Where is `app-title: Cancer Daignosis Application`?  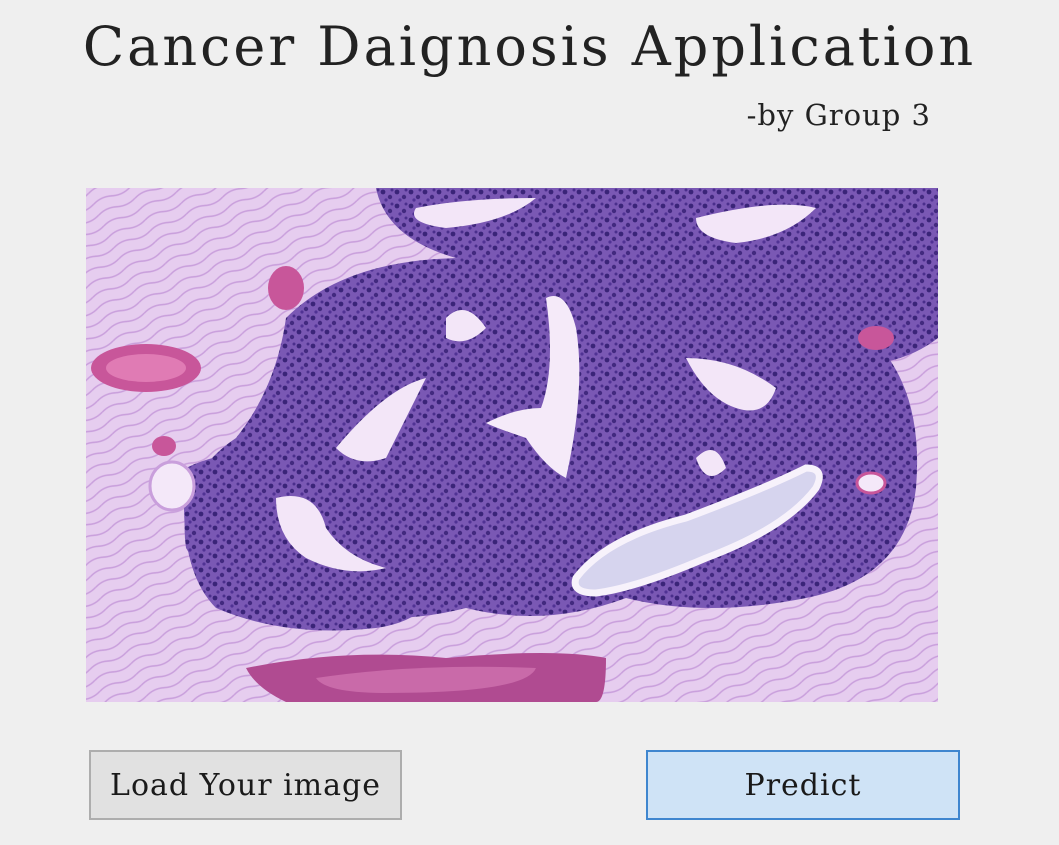 app-title: Cancer Daignosis Application is located at coordinates (529, 46).